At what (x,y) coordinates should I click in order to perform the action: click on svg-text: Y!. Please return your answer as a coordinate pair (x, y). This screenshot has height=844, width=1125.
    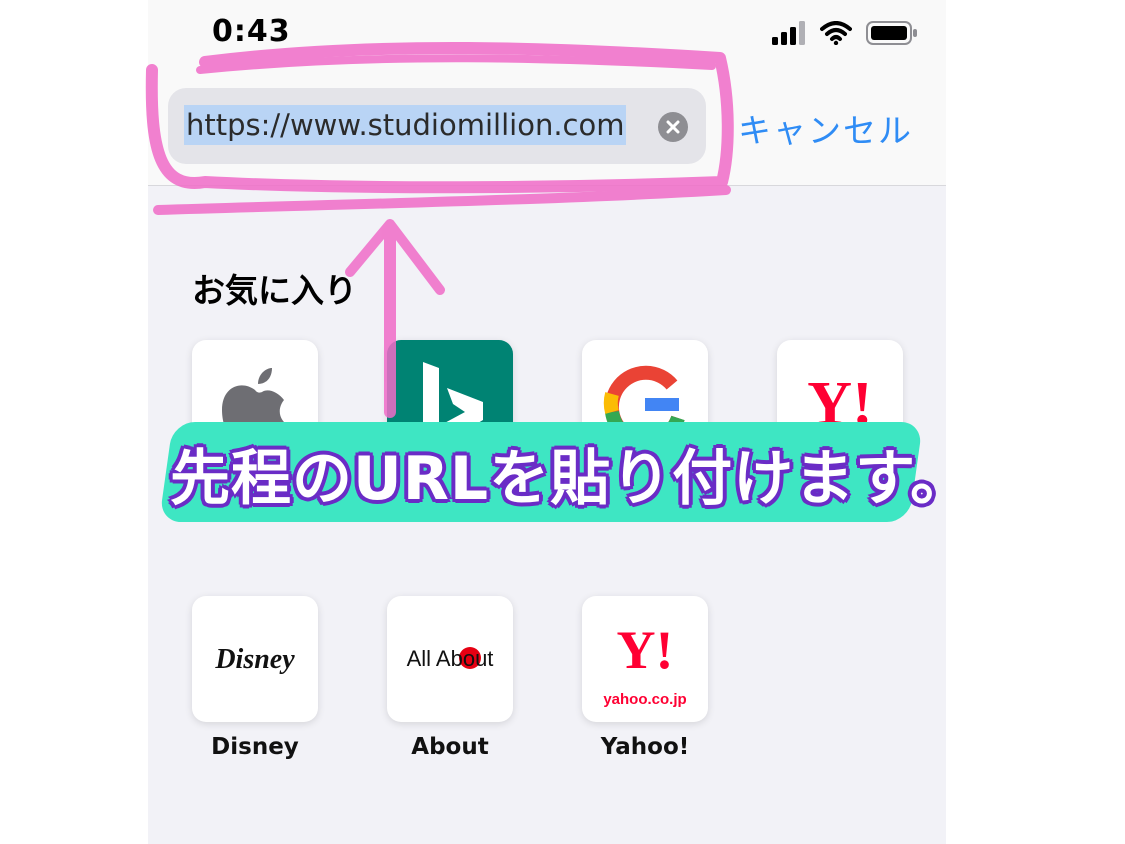
    Looking at the image, I should click on (645, 650).